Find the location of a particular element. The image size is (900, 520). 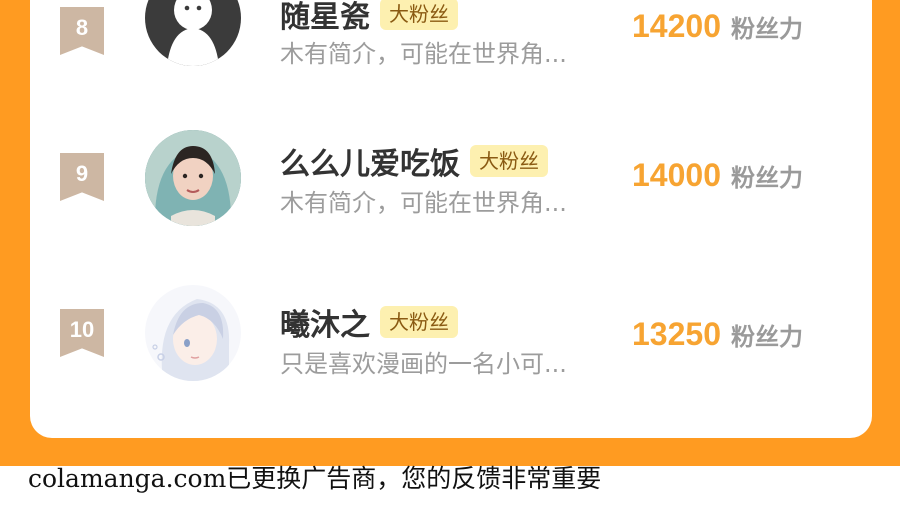

photo-girl-hood-avatar-icon is located at coordinates (193, 178).